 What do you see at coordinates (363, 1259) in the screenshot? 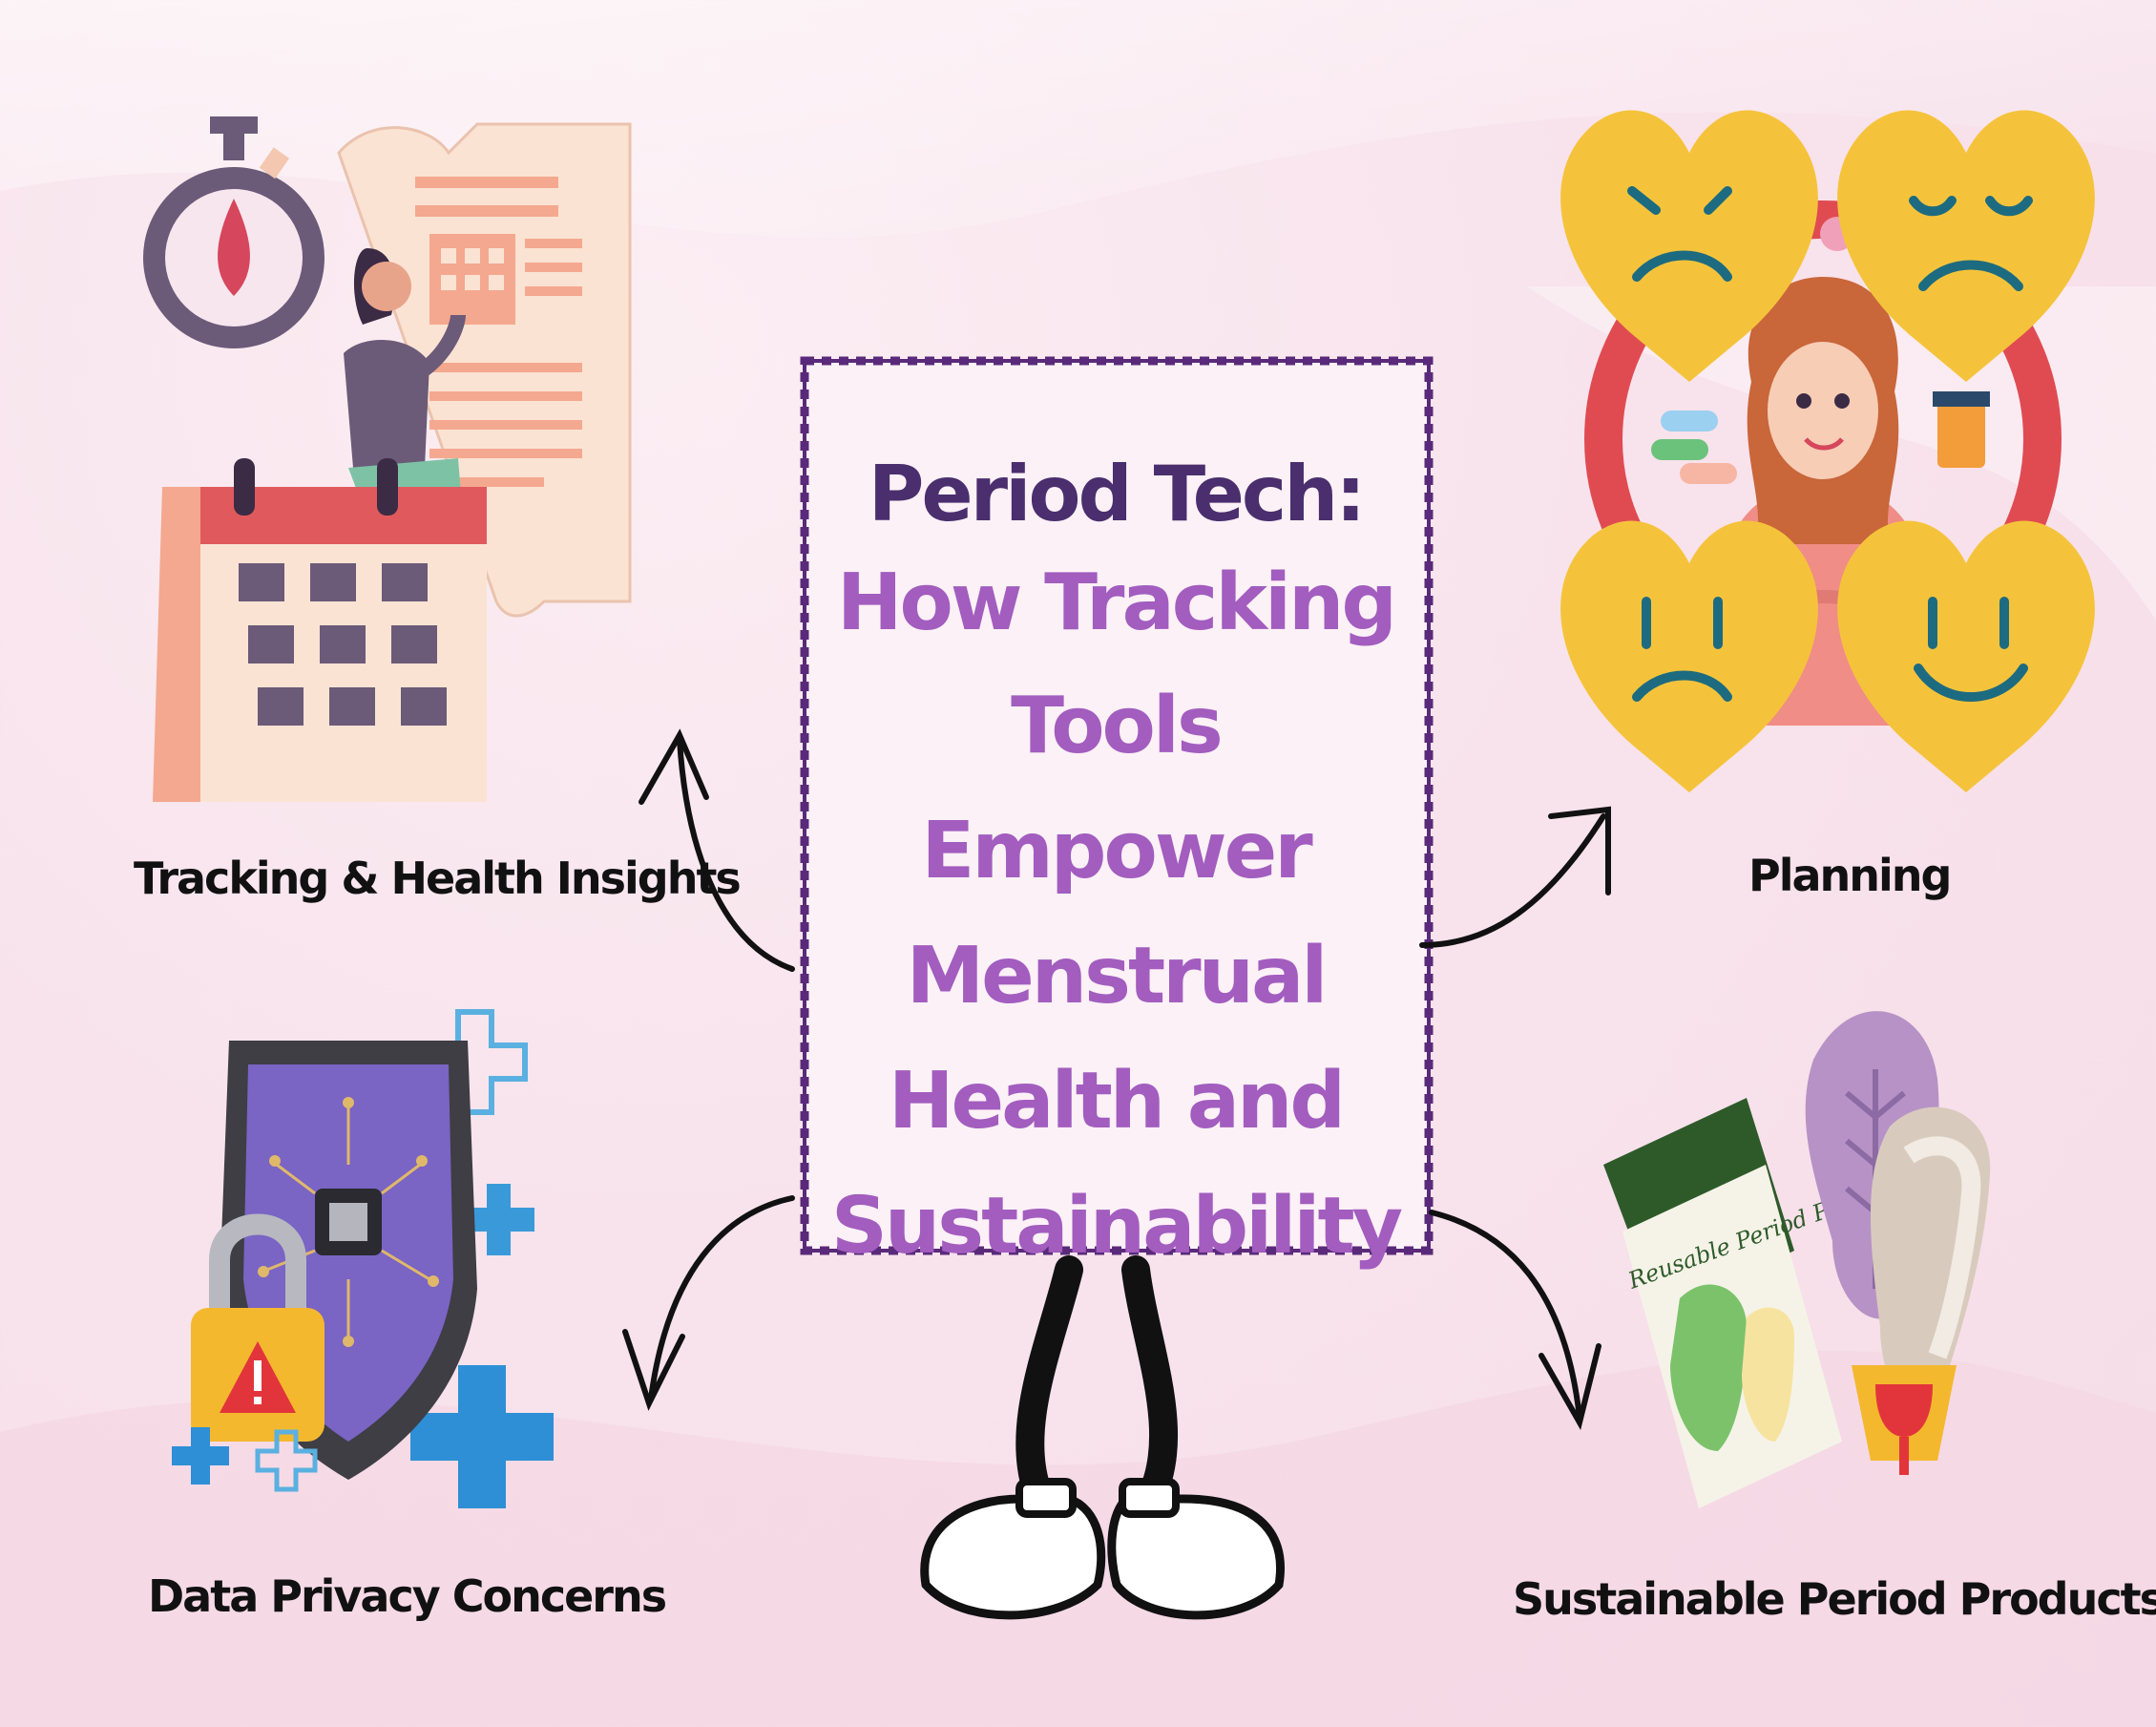
I see `shield-padlock-warning-icon` at bounding box center [363, 1259].